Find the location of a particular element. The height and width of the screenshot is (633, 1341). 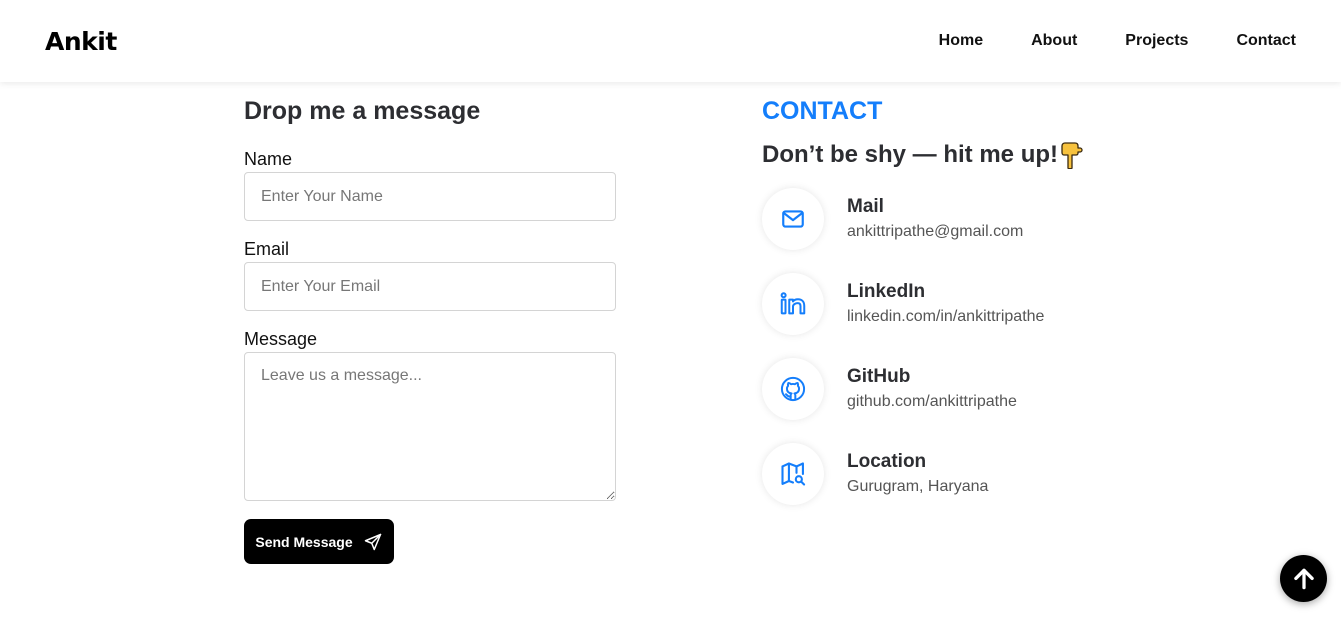

navbar: Ankit Home About Projects Contact is located at coordinates (670, 41).